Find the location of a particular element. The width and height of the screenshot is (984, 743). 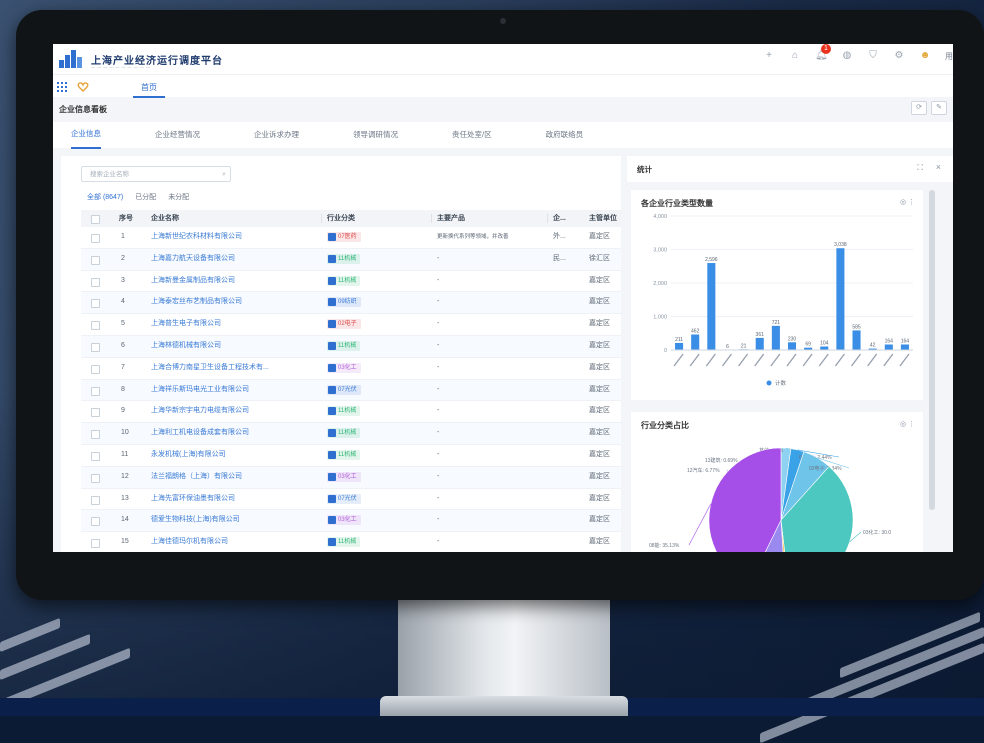

add-icon: + is located at coordinates (769, 56).